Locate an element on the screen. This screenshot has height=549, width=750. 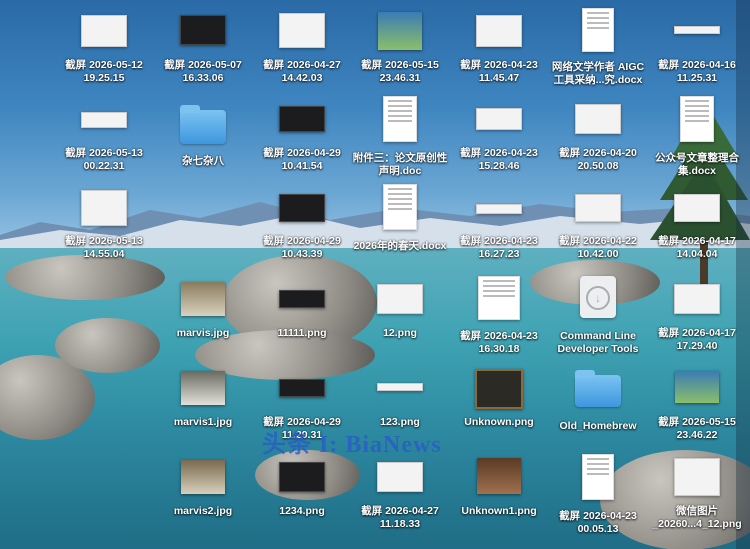
desktop-icon: 杂七杂八 is located at coordinates (203, 143).